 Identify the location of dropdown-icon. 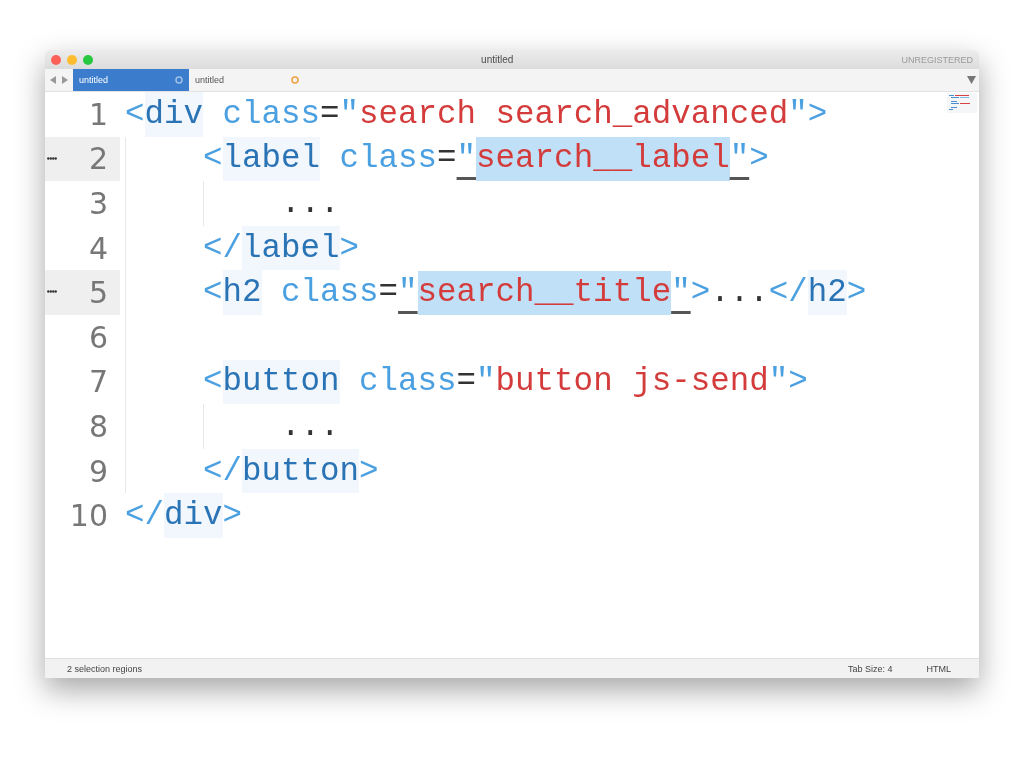
(971, 80).